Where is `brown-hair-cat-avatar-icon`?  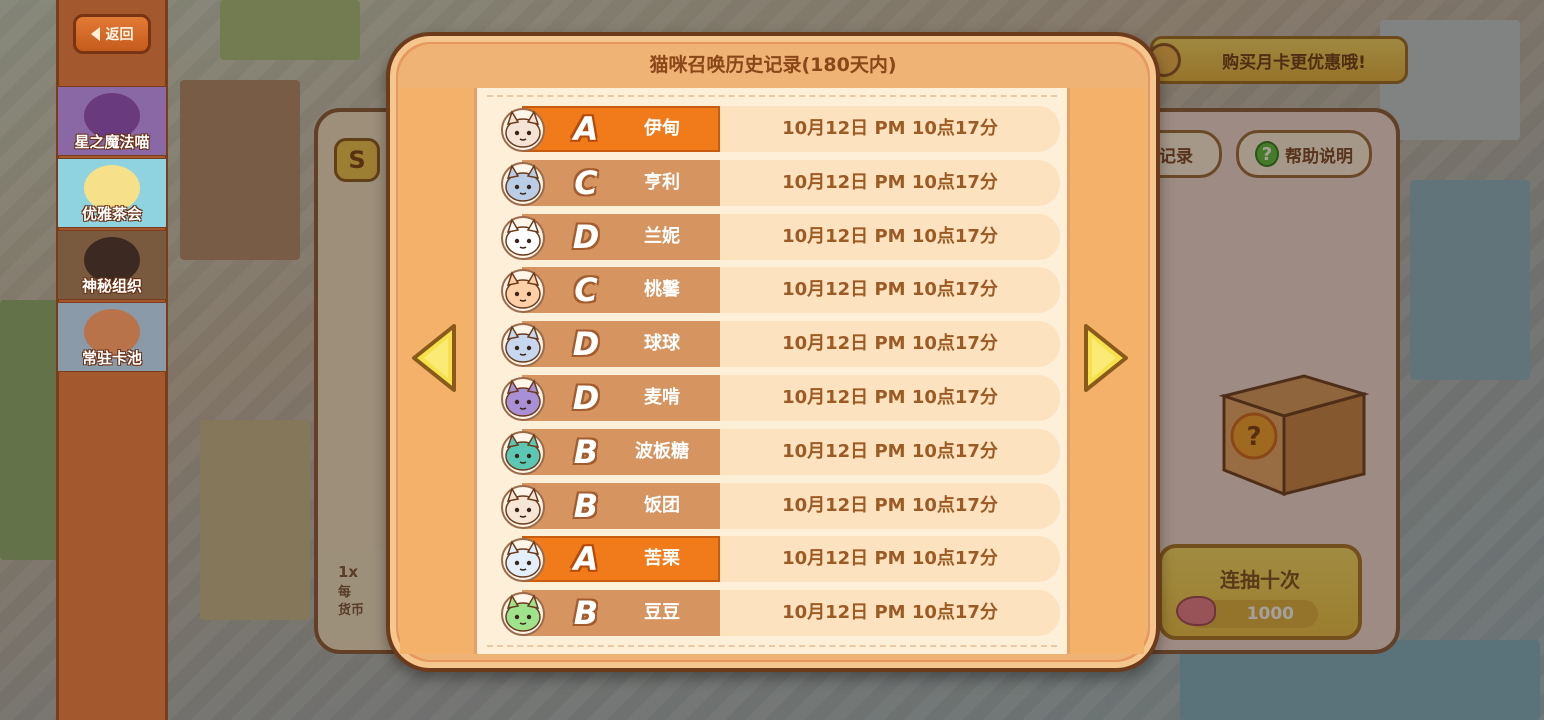 brown-hair-cat-avatar-icon is located at coordinates (523, 506).